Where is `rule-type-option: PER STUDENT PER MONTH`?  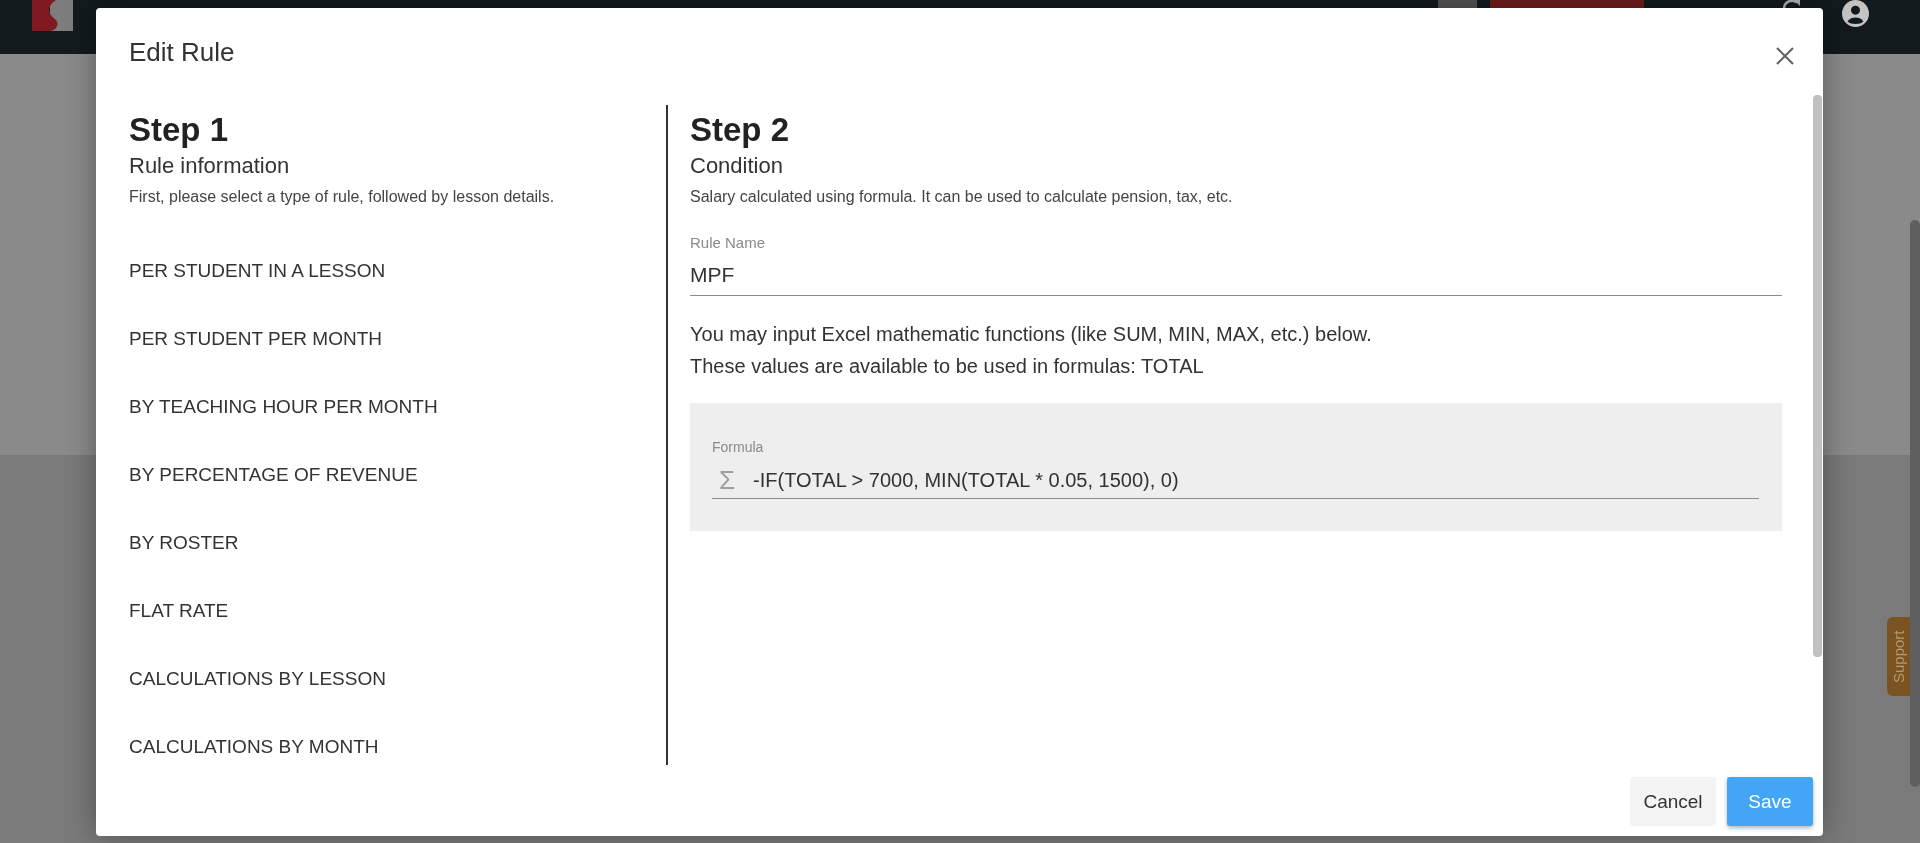
rule-type-option: PER STUDENT PER MONTH is located at coordinates (255, 339).